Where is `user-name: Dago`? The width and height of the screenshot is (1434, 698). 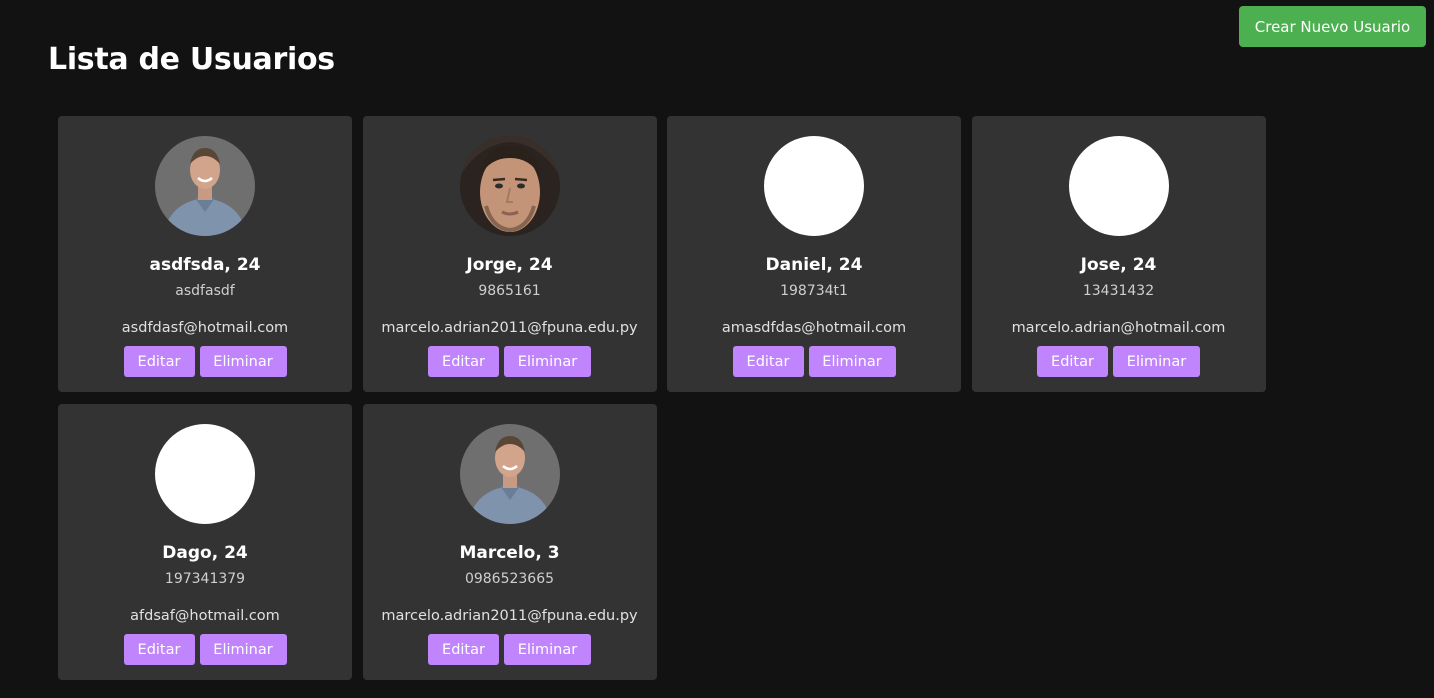 user-name: Dago is located at coordinates (187, 553).